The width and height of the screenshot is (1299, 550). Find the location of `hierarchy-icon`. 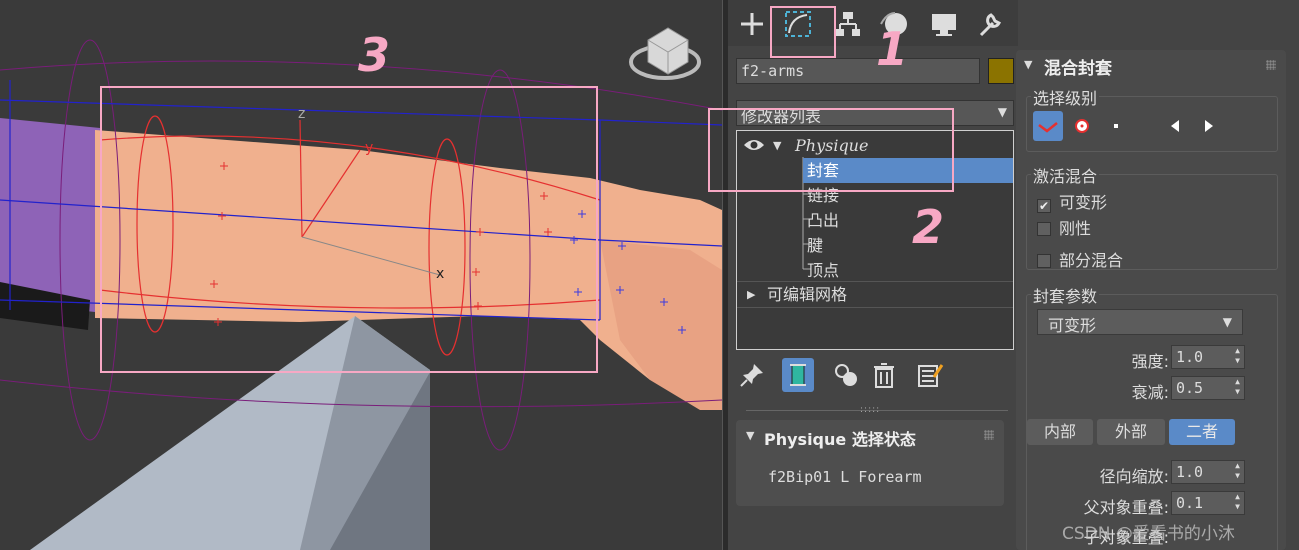

hierarchy-icon is located at coordinates (848, 24).